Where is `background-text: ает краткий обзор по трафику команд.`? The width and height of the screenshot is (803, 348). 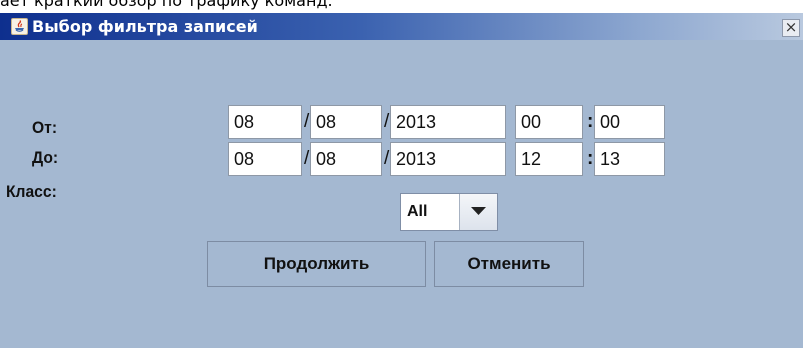 background-text: ает краткий обзор по трафику команд. is located at coordinates (166, 5).